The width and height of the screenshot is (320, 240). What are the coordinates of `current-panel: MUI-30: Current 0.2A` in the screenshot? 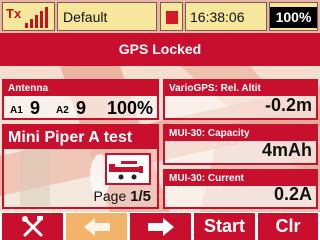 It's located at (240, 189).